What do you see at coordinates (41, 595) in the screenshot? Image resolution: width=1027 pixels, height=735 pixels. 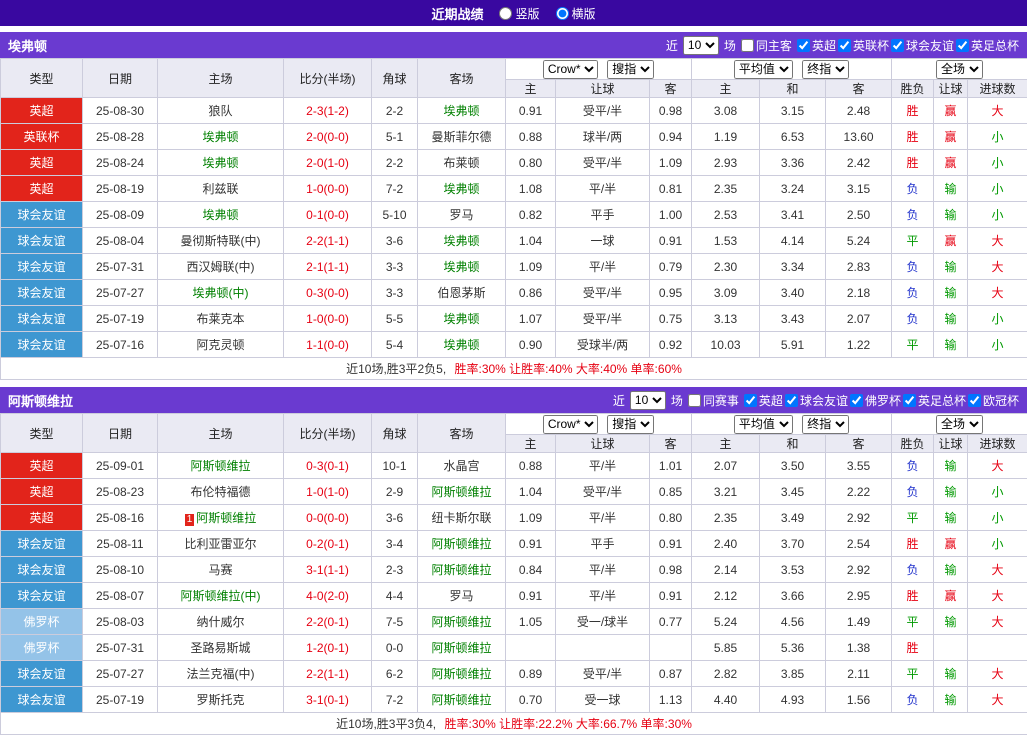 I see `match-type: 球会友谊` at bounding box center [41, 595].